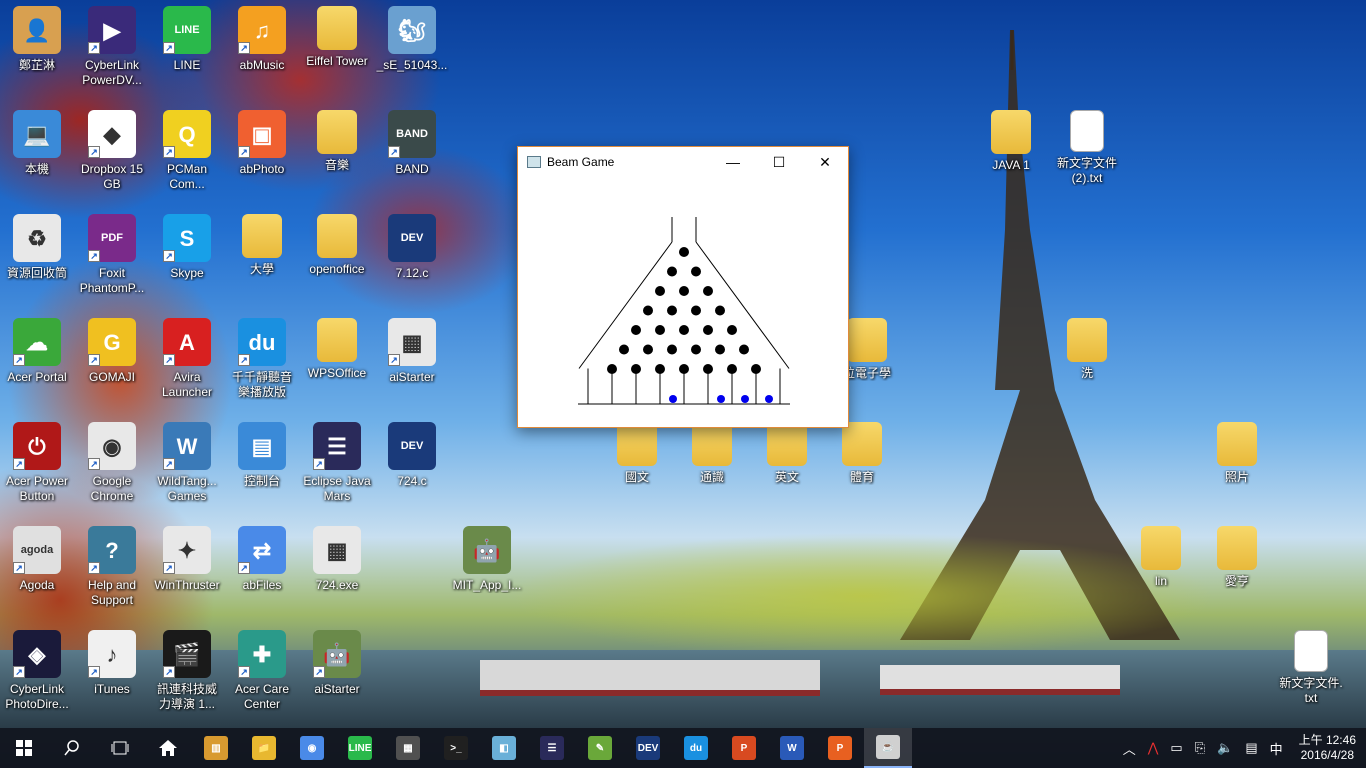  What do you see at coordinates (37, 351) in the screenshot?
I see `desktop-icon: ☁ ↗ Acer Portal` at bounding box center [37, 351].